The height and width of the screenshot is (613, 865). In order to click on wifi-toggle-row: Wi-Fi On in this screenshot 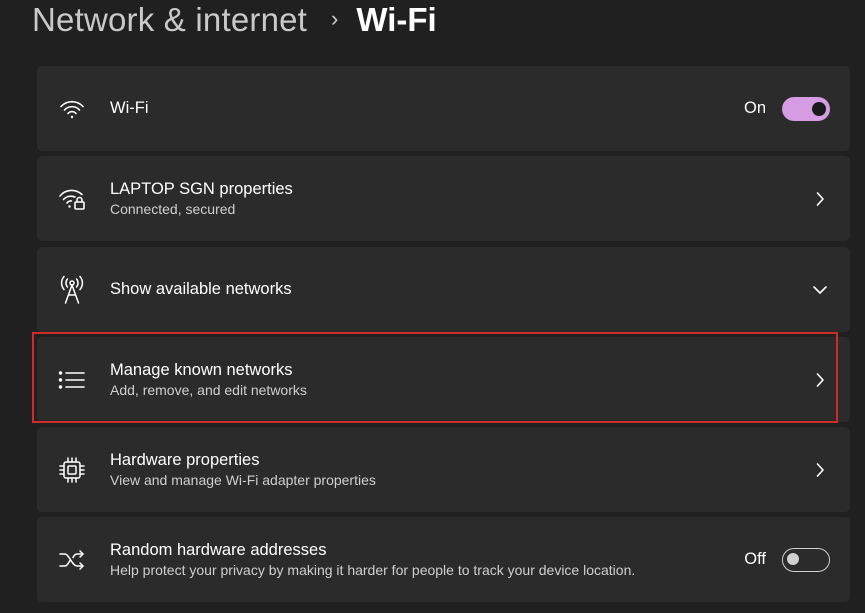, I will do `click(443, 108)`.